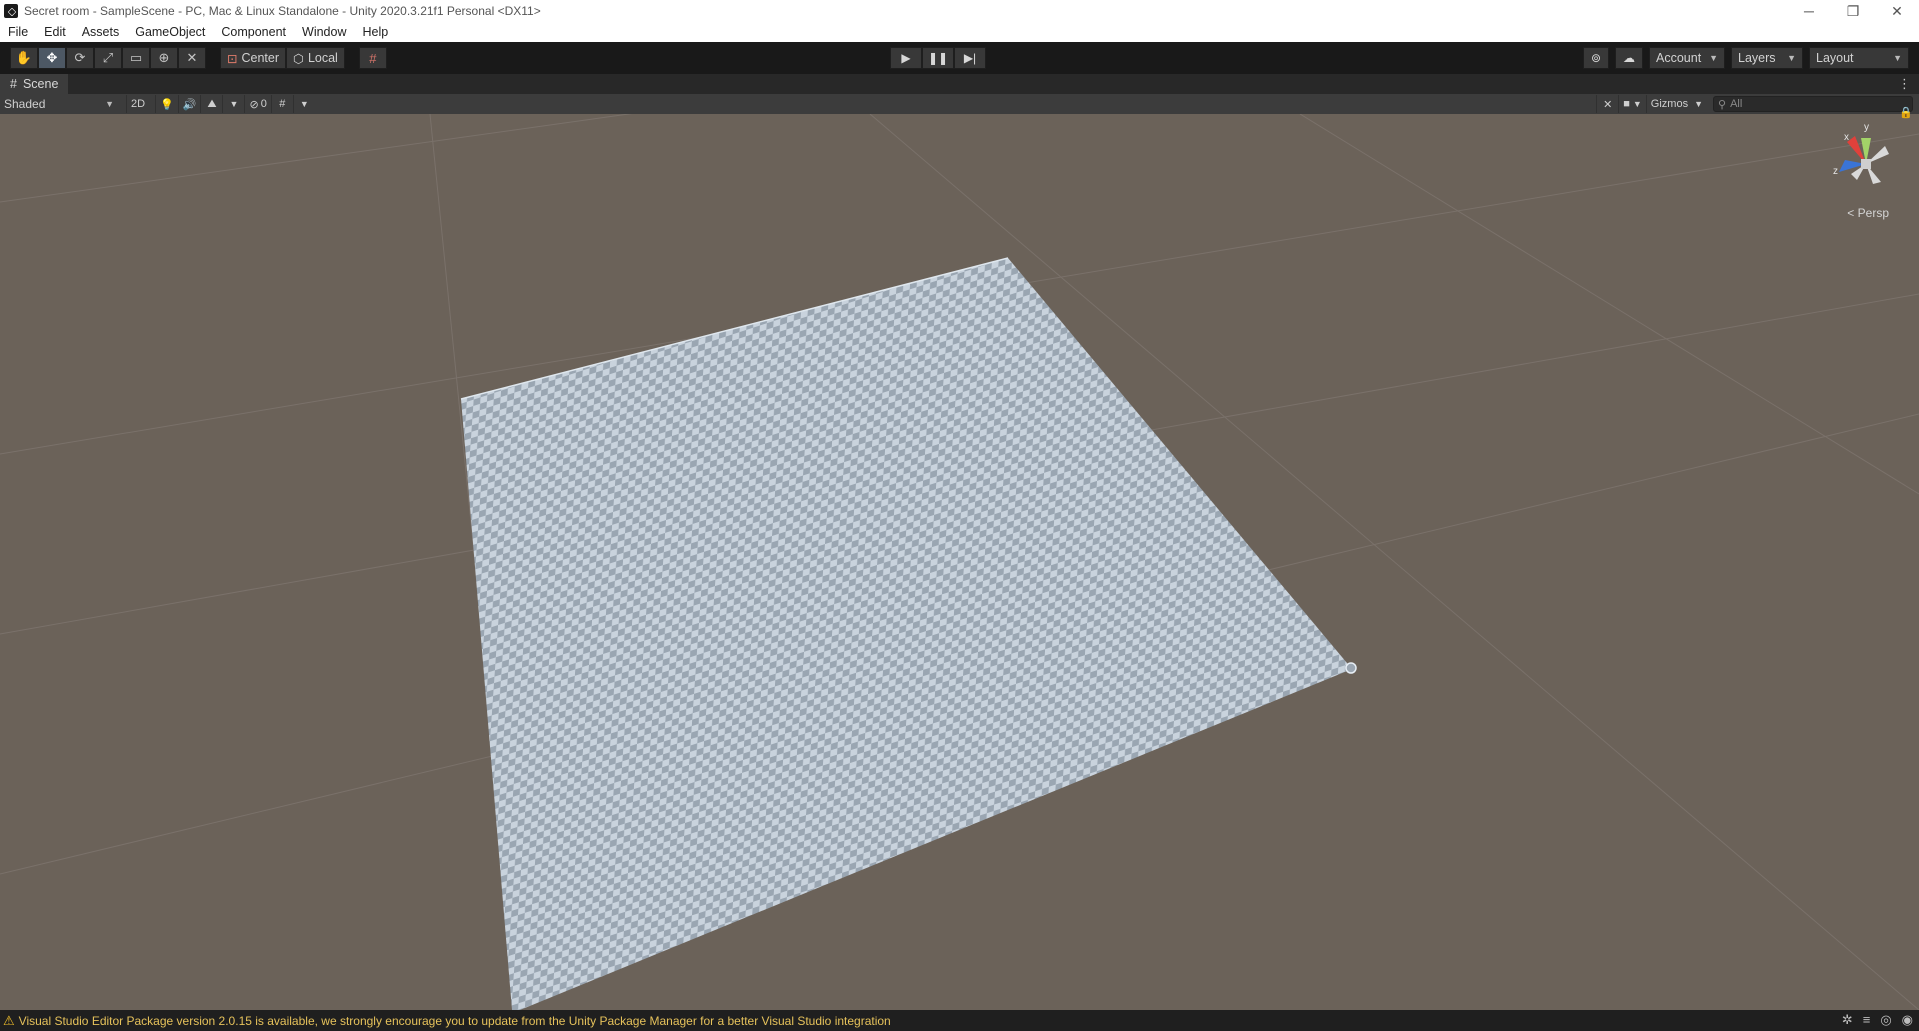 The width and height of the screenshot is (1919, 1031). What do you see at coordinates (1809, 11) in the screenshot?
I see `minimize-button: ─` at bounding box center [1809, 11].